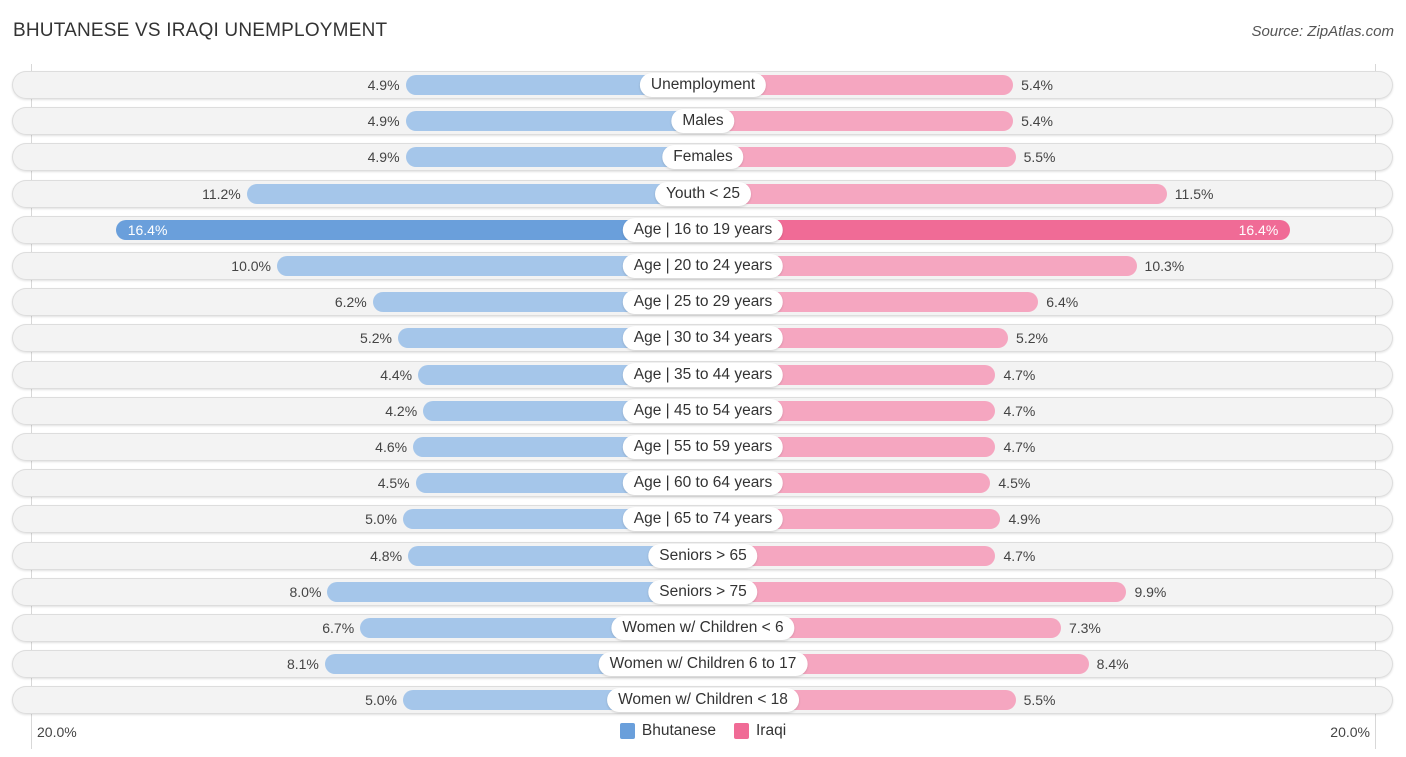 This screenshot has height=757, width=1406. Describe the element at coordinates (703, 85) in the screenshot. I see `category-label: Unemployment` at that location.